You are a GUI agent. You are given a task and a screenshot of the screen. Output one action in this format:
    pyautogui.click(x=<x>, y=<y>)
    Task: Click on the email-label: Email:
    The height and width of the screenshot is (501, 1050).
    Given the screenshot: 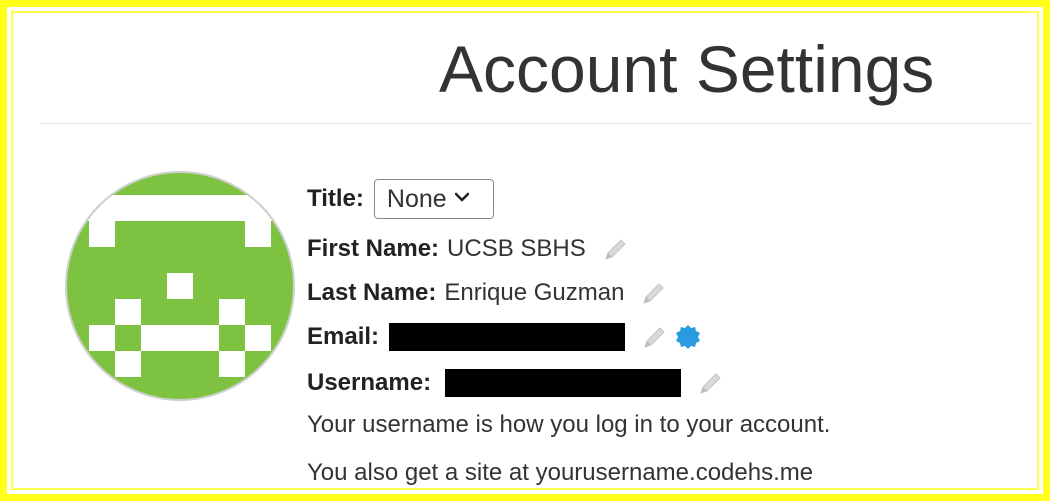 What is the action you would take?
    pyautogui.click(x=343, y=336)
    